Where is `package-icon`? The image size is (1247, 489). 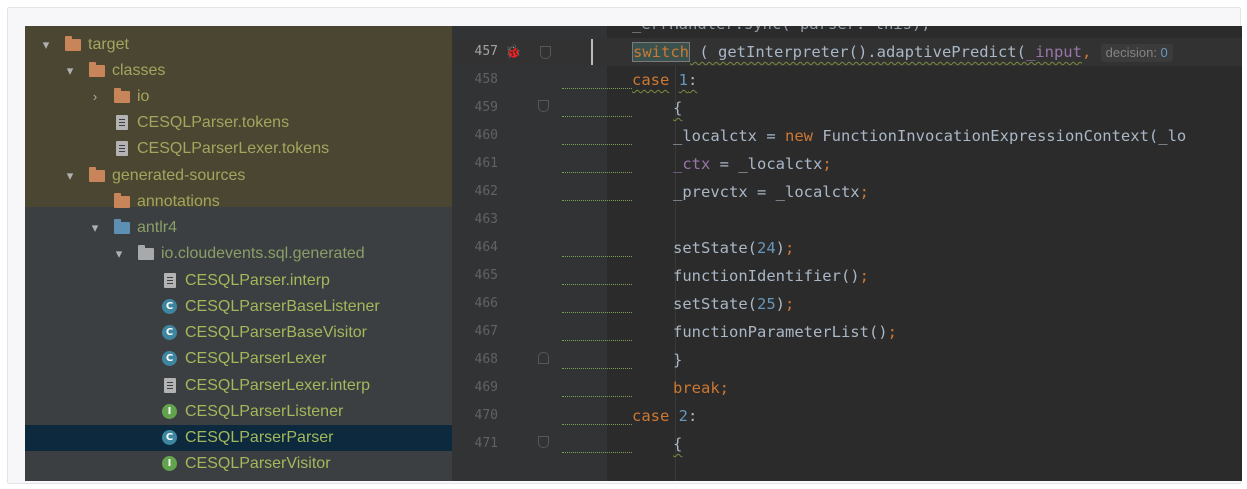
package-icon is located at coordinates (146, 252).